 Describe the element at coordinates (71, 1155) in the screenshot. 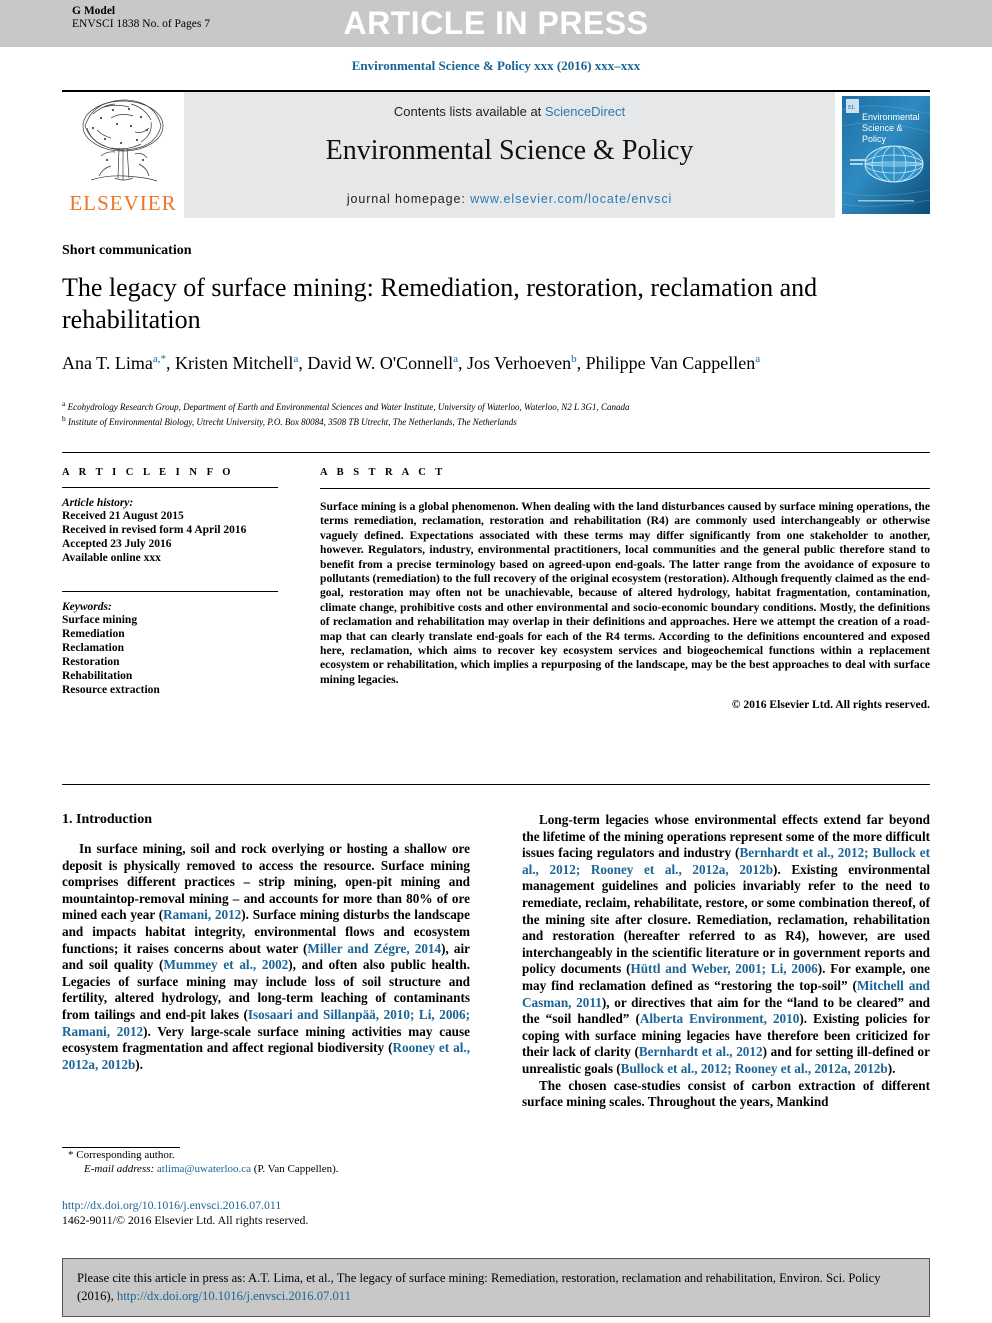

I see `corresponding-author-marker: *` at that location.